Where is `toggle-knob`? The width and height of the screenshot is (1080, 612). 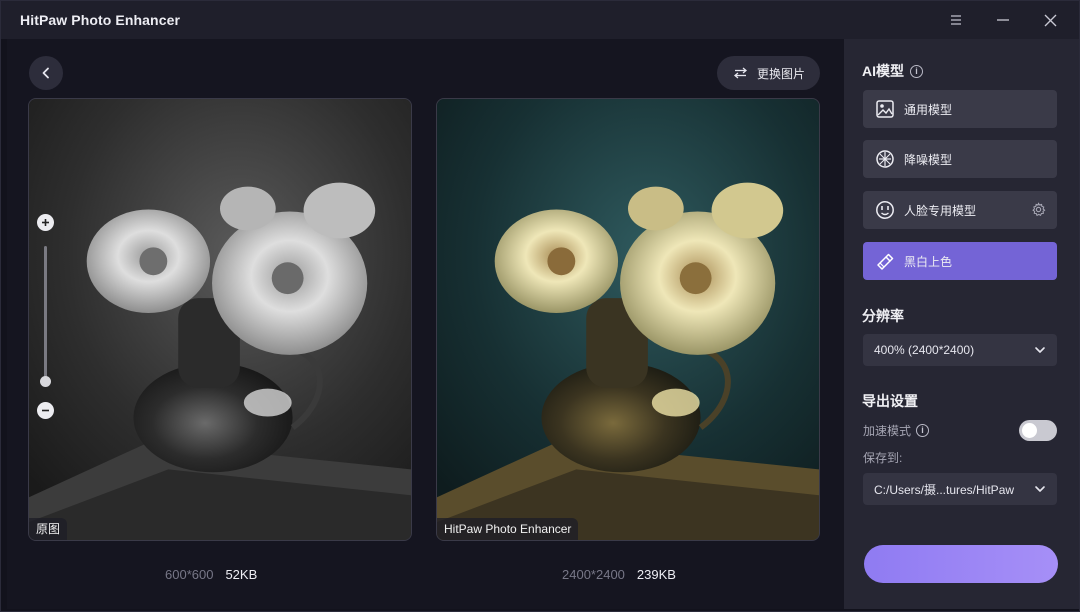
toggle-knob is located at coordinates (1029, 430).